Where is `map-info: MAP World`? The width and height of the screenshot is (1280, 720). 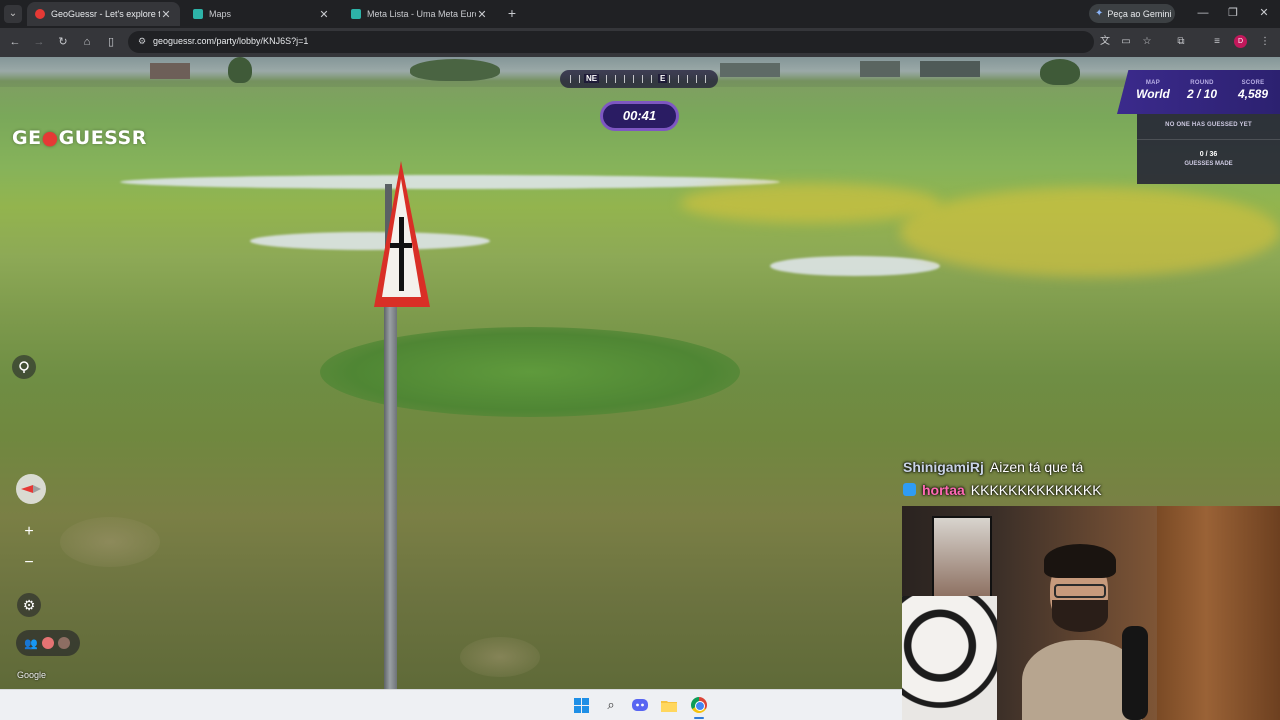 map-info: MAP World is located at coordinates (1153, 90).